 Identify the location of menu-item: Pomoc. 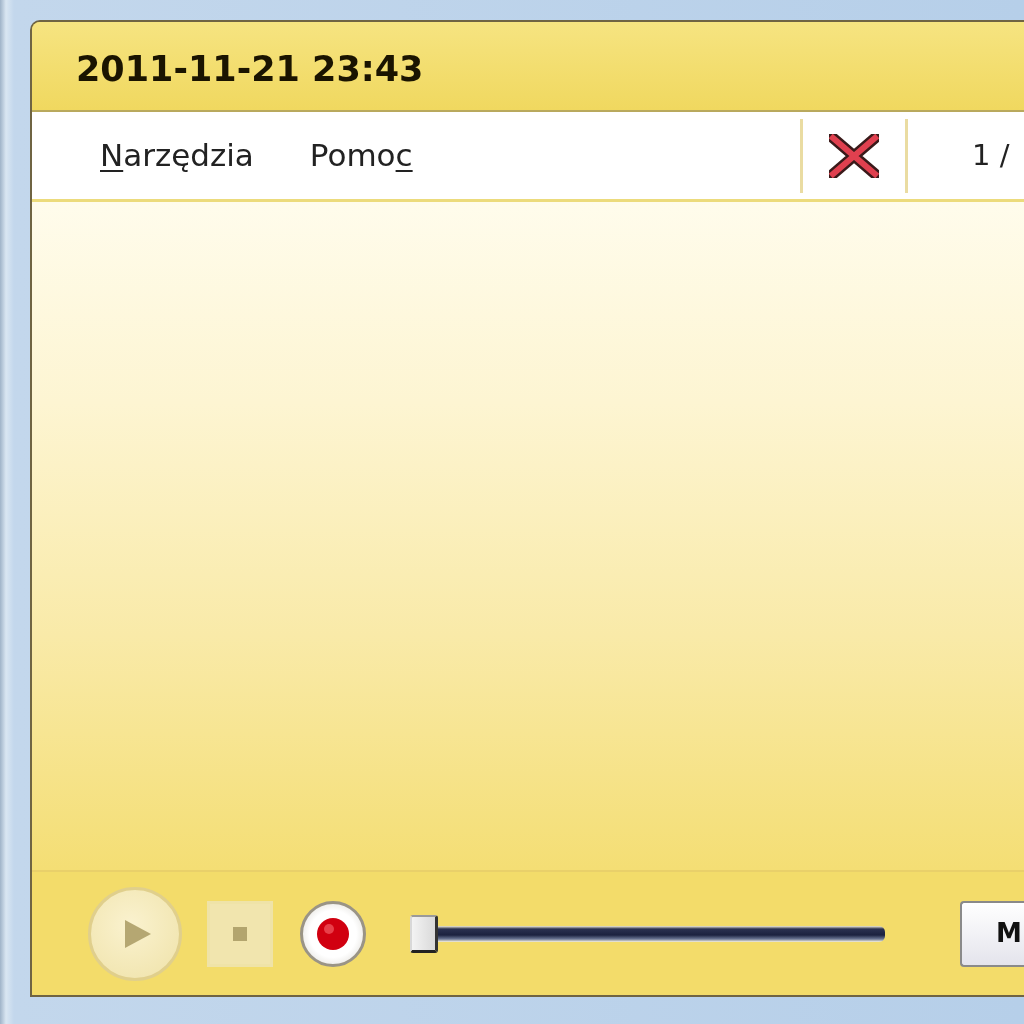
(363, 155).